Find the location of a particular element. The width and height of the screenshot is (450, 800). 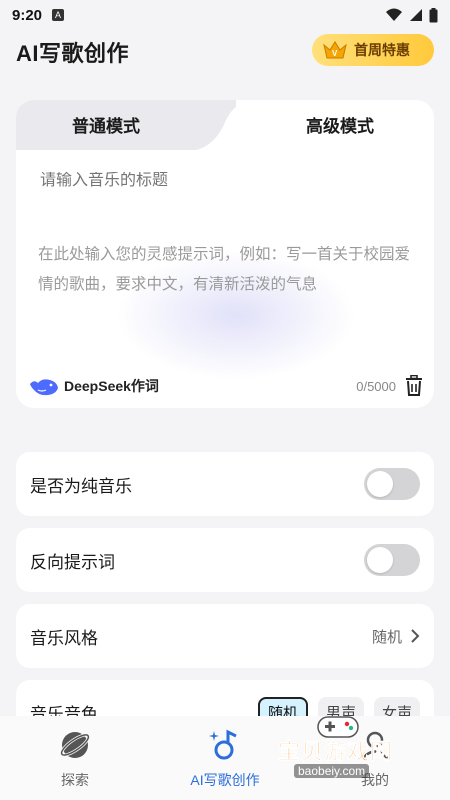

tab-curve is located at coordinates (226, 125).